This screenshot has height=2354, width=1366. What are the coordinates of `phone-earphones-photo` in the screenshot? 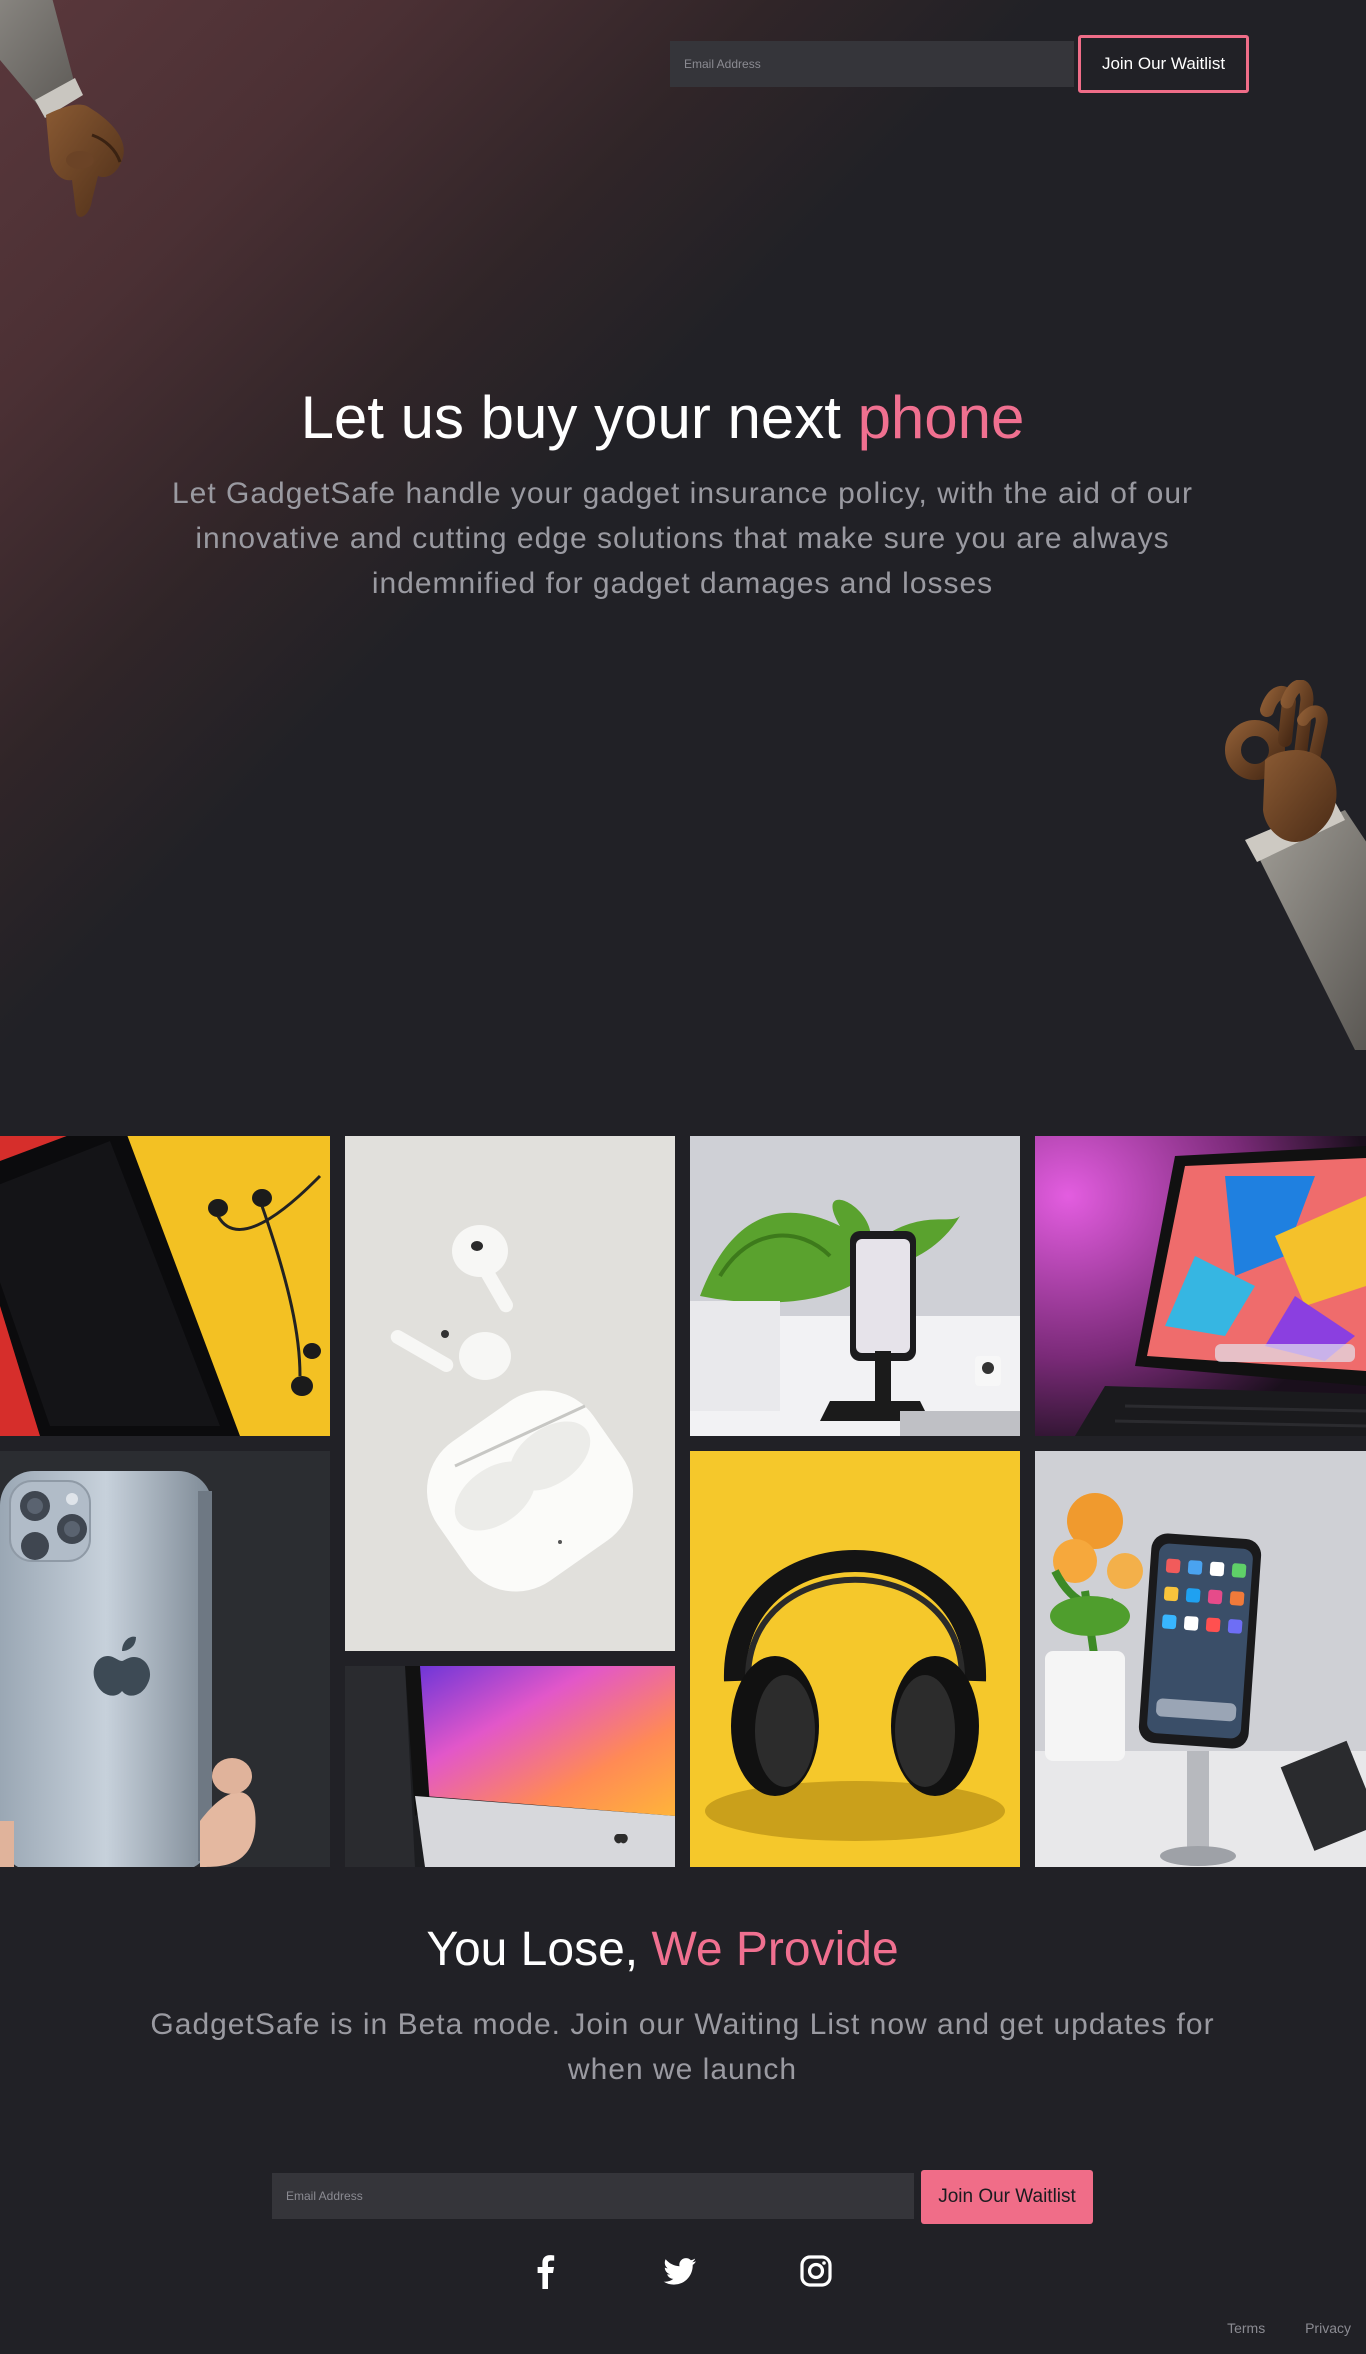 It's located at (165, 1286).